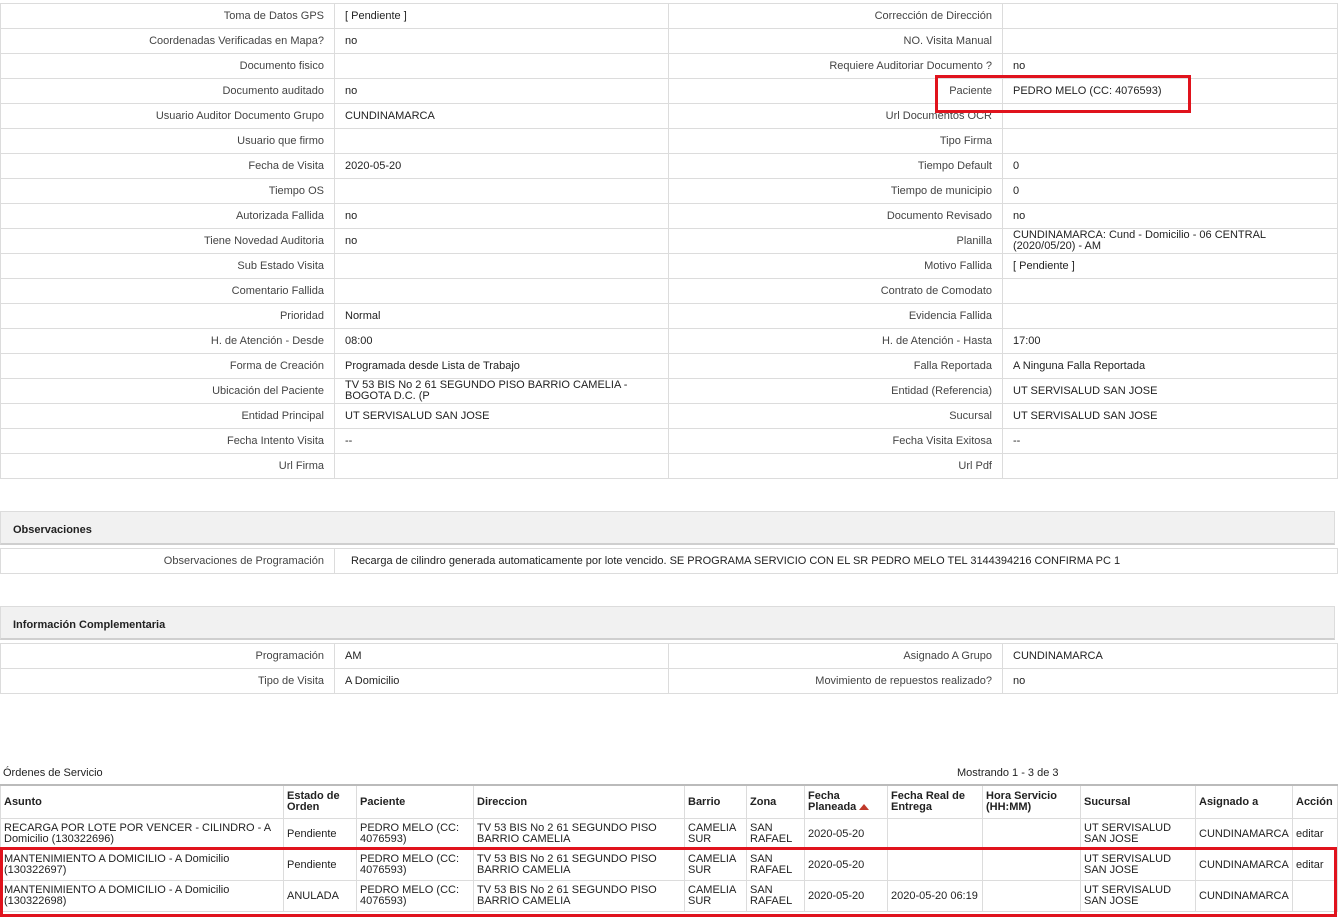  Describe the element at coordinates (935, 801) in the screenshot. I see `column-header-fecha-real-de-entrega: Fecha Real de Entrega` at that location.